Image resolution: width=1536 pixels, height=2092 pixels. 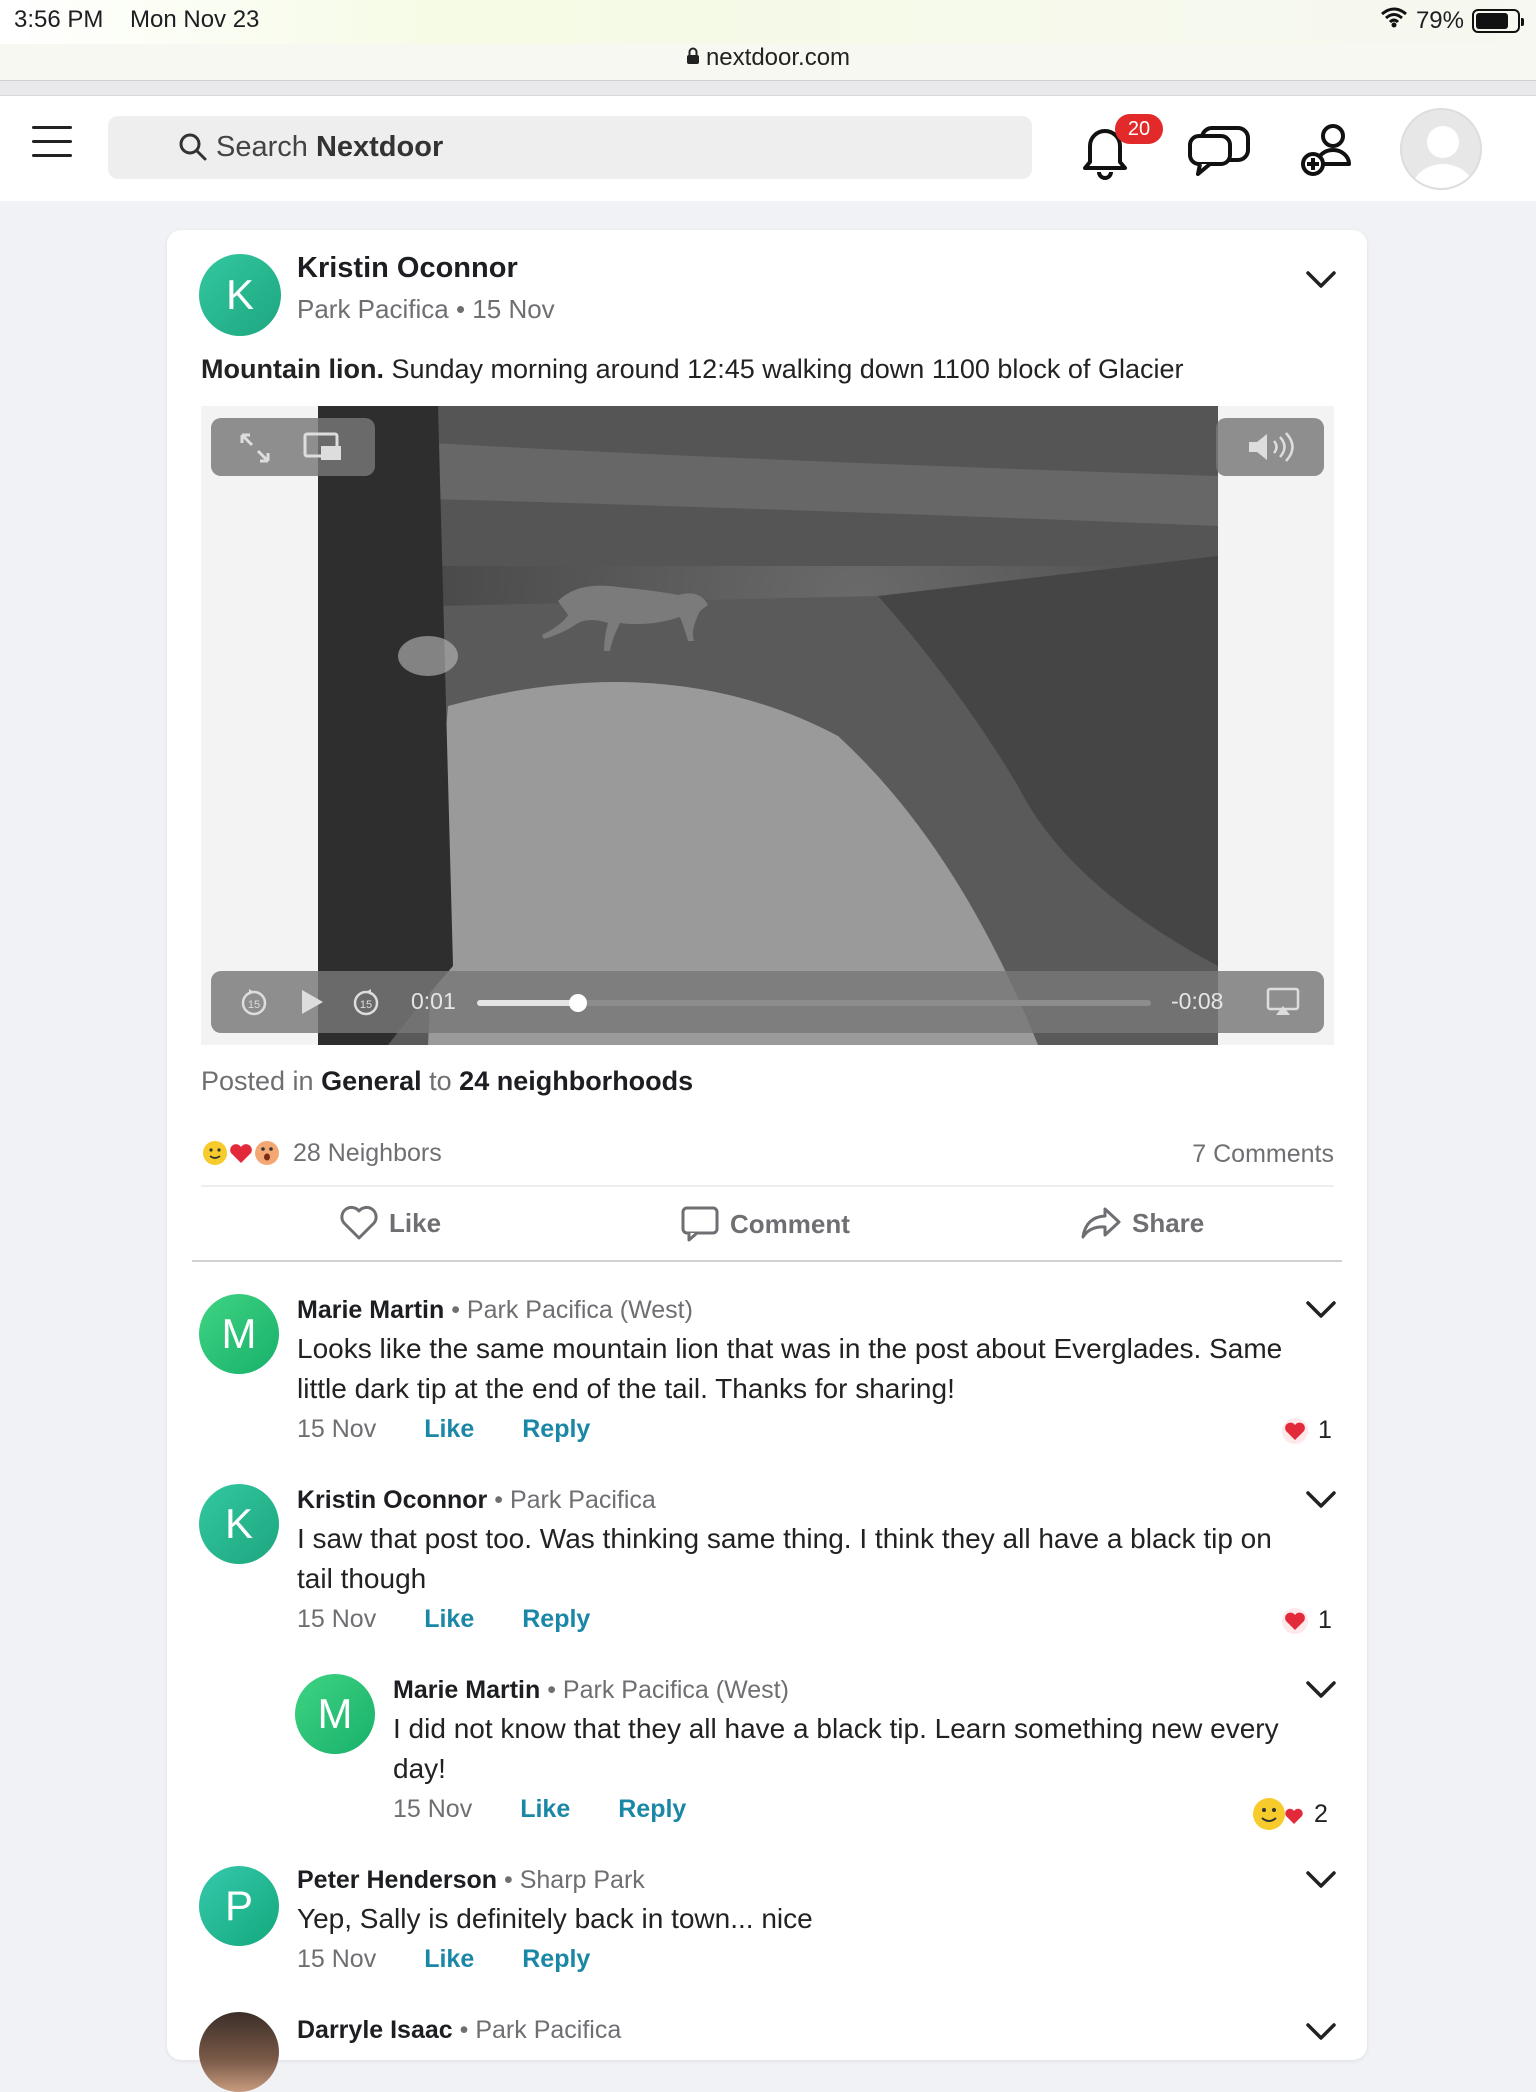 I want to click on airplay-icon, so click(x=1283, y=1004).